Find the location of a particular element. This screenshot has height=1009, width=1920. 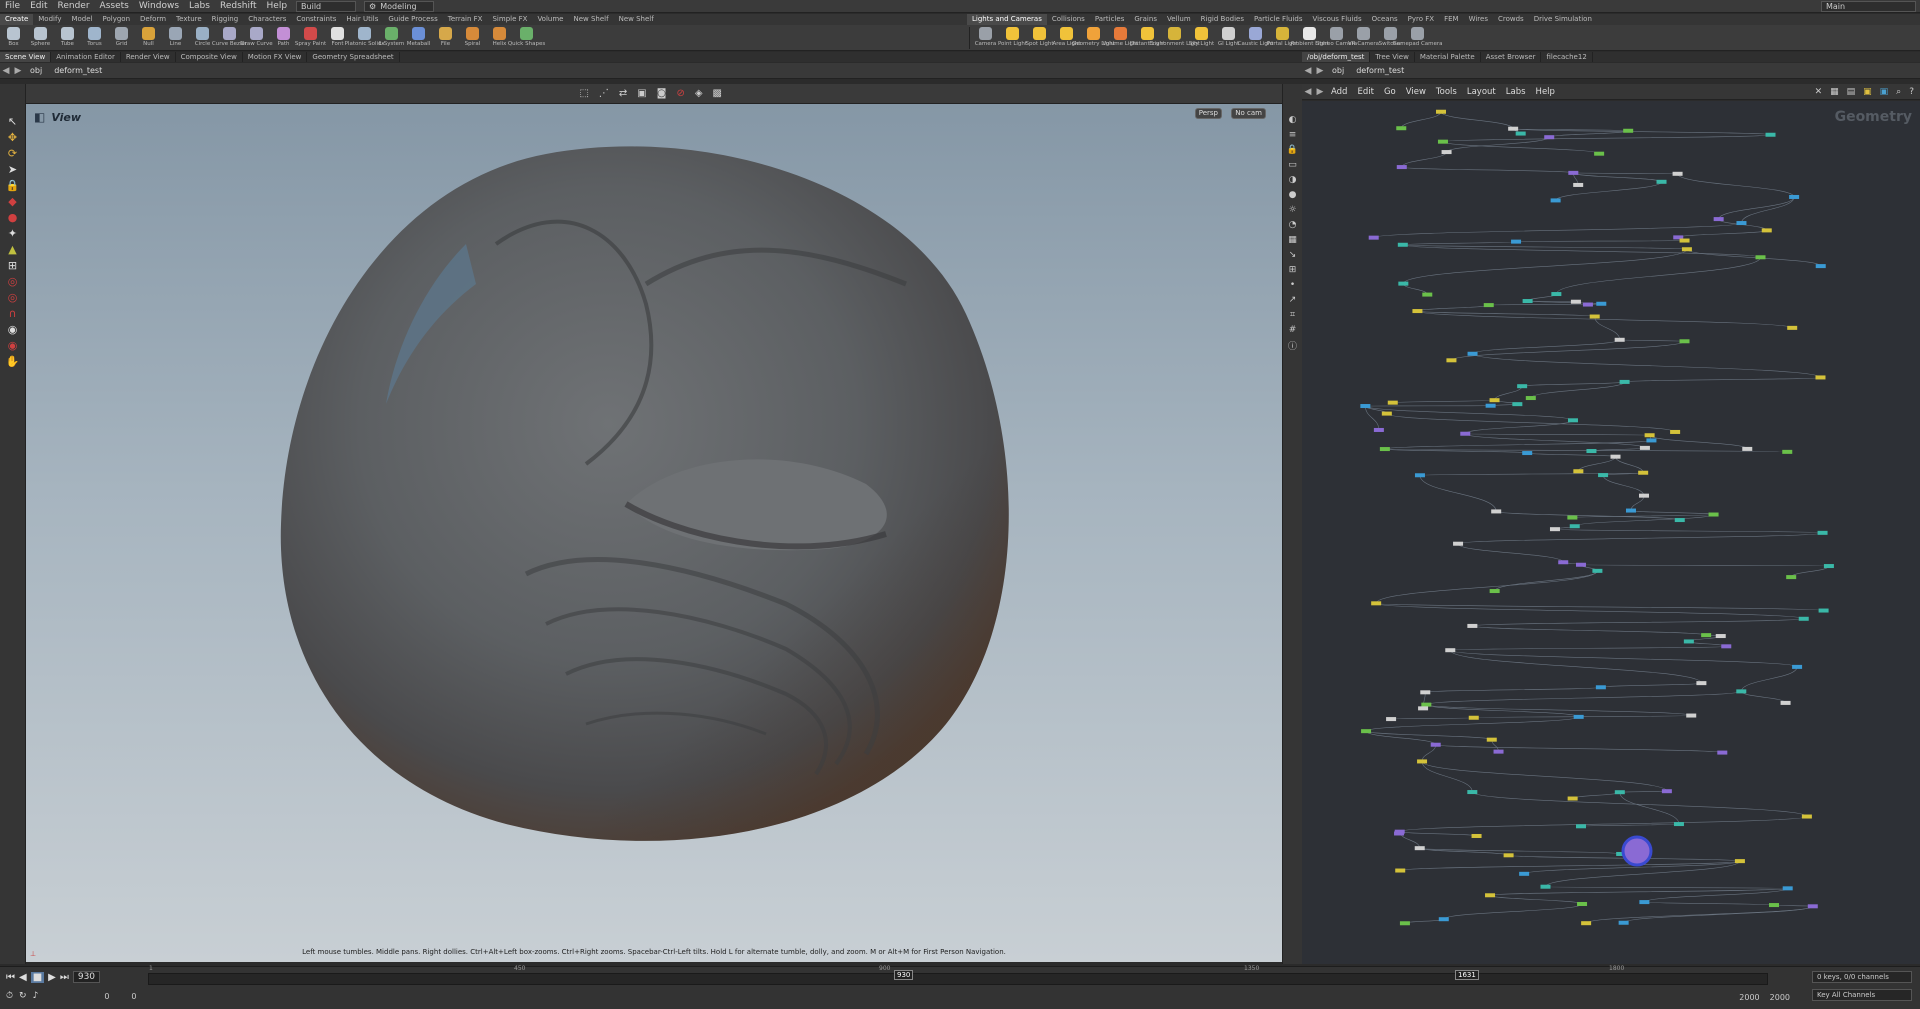

audio-icon: ♪ is located at coordinates (36, 996).